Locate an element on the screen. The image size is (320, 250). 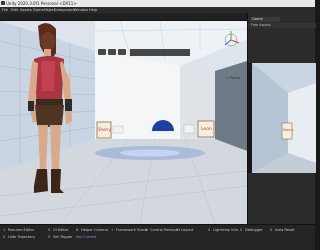
scene-tool-tabs is located at coordinates (112, 52).